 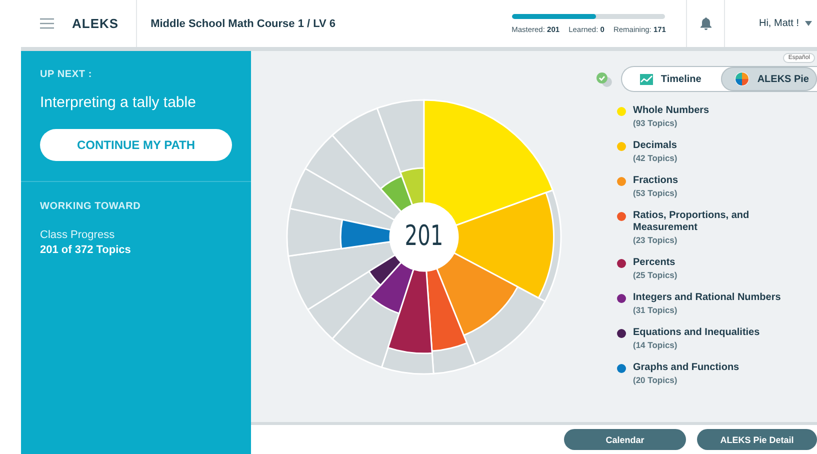 What do you see at coordinates (655, 240) in the screenshot?
I see `topic-count: (23 Topics)` at bounding box center [655, 240].